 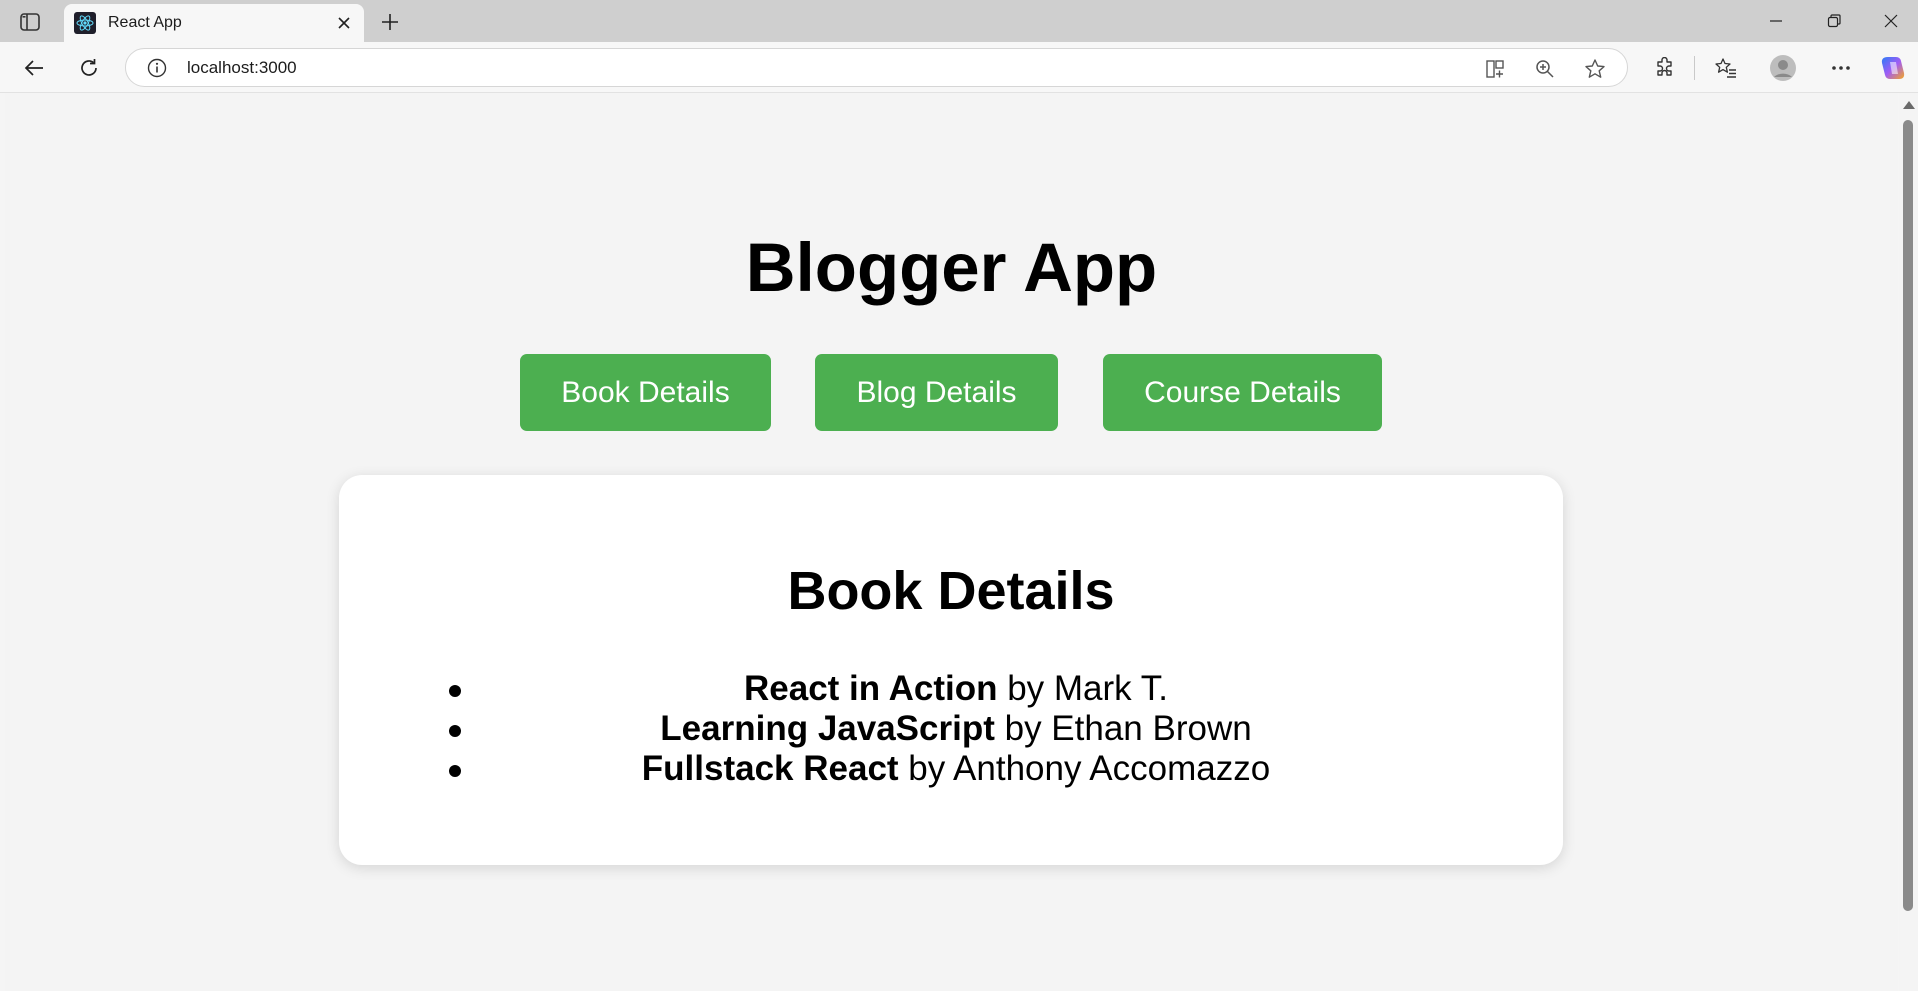 What do you see at coordinates (1908, 515) in the screenshot?
I see `scroll-thumb` at bounding box center [1908, 515].